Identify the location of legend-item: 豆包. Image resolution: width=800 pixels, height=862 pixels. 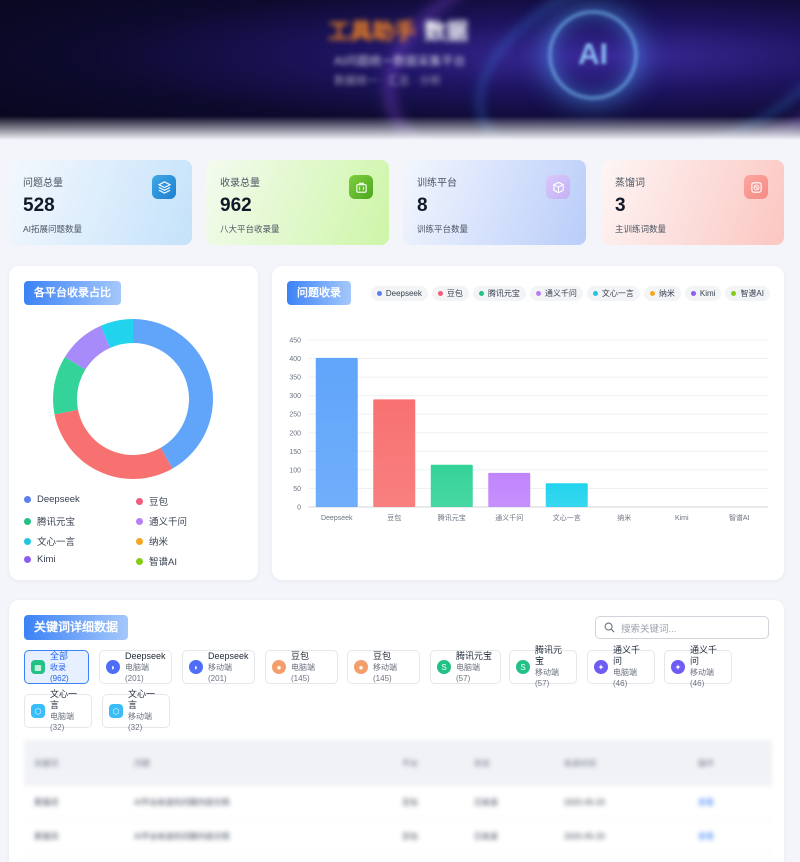
(152, 501).